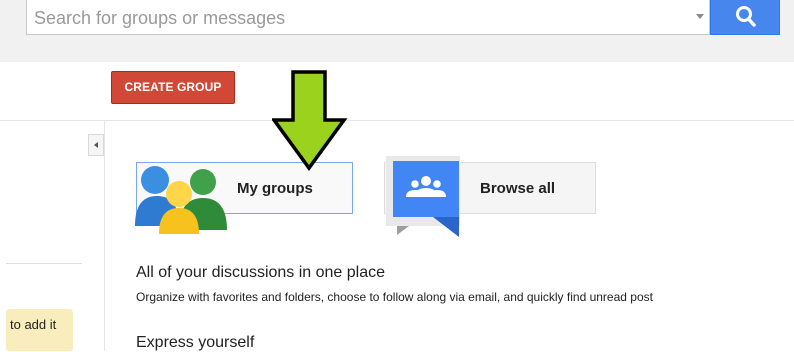 Image resolution: width=794 pixels, height=352 pixels. I want to click on content-divider, so click(397, 120).